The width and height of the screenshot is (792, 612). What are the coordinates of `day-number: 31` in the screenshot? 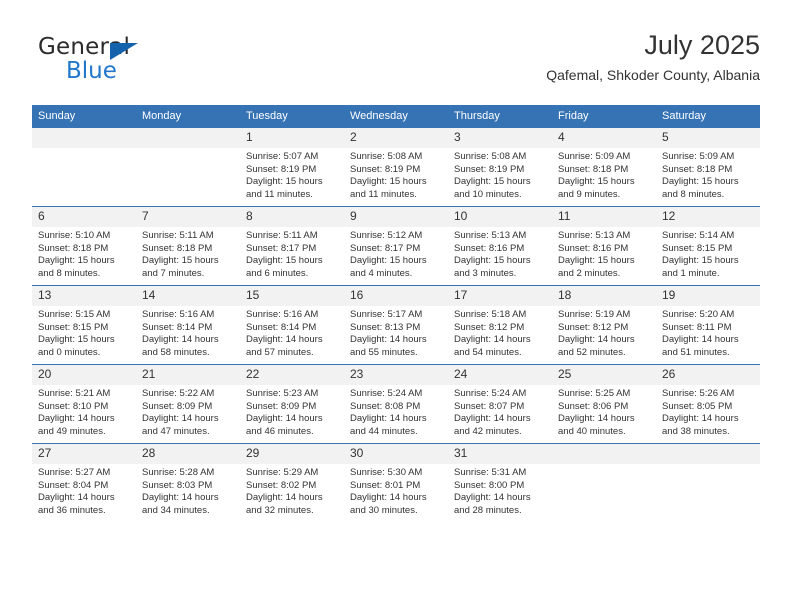 It's located at (500, 454).